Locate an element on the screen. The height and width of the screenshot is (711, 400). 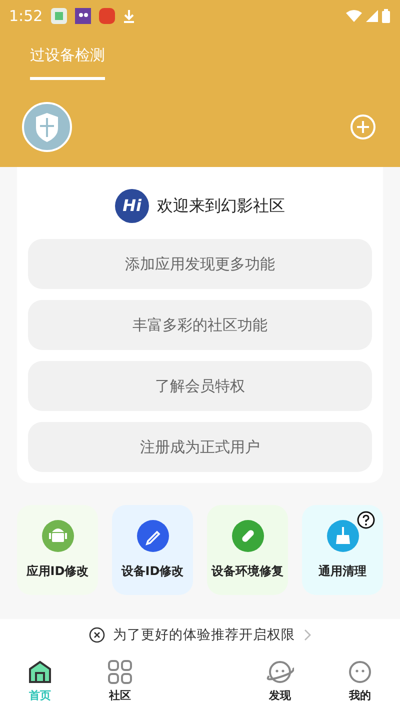
action-button: 丰富多彩的社区功能 is located at coordinates (200, 325).